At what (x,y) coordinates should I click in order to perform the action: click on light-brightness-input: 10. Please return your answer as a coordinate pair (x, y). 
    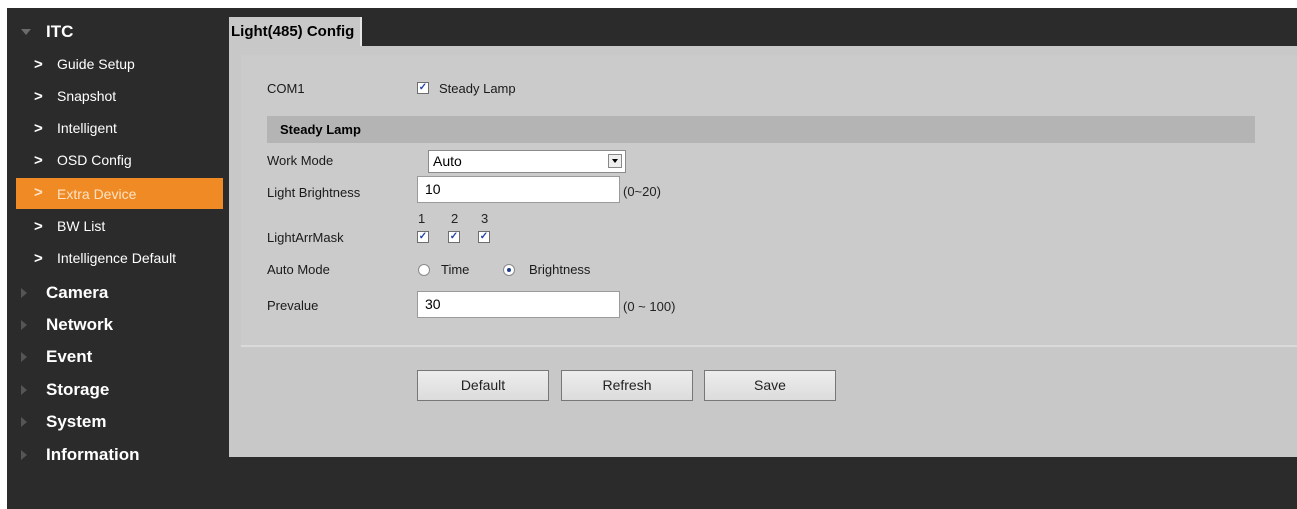
    Looking at the image, I should click on (518, 189).